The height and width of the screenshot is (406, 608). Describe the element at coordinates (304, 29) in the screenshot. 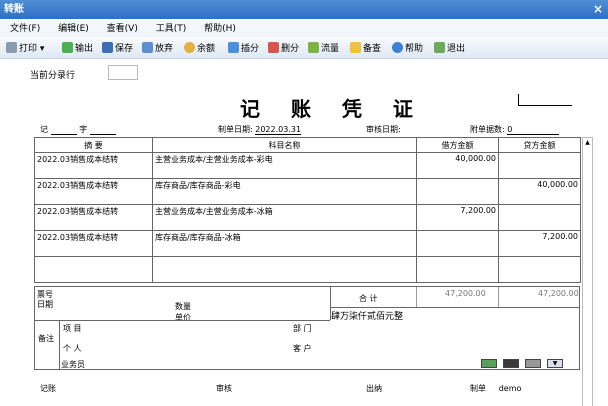

I see `menu-bar: 文件(F) 编辑(E) 查看(V) 工具(T) 帮助(H)` at that location.